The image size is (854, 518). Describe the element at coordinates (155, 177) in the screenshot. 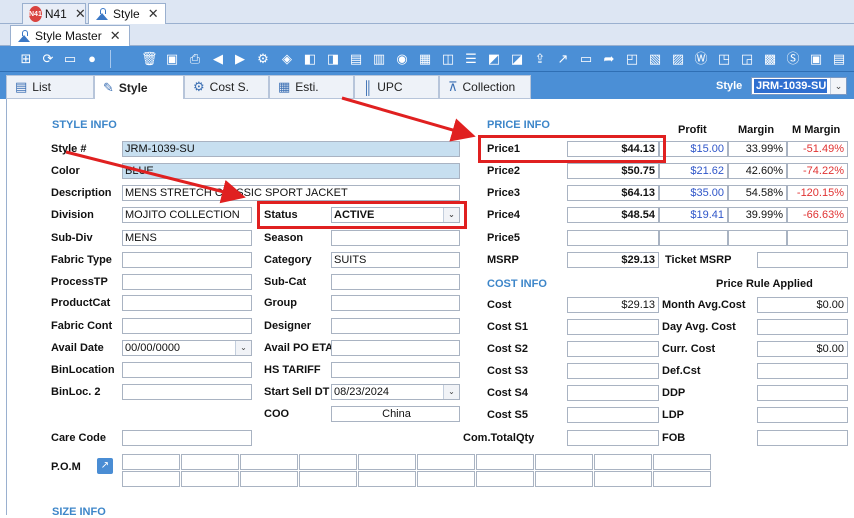

I see `arrow-to-status` at that location.